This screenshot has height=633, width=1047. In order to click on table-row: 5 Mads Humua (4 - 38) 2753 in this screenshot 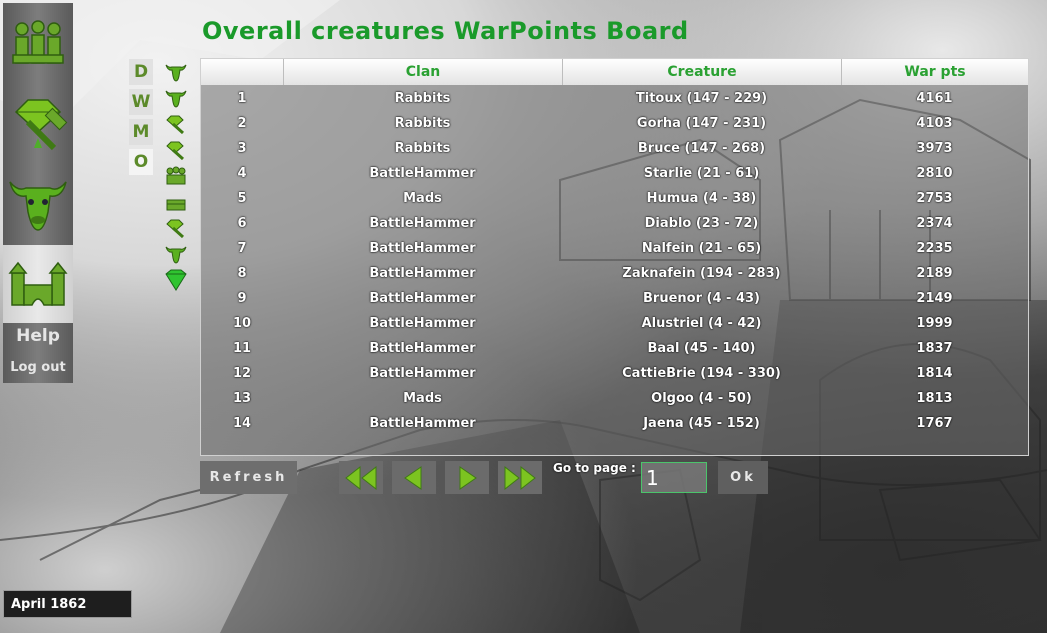, I will do `click(614, 198)`.